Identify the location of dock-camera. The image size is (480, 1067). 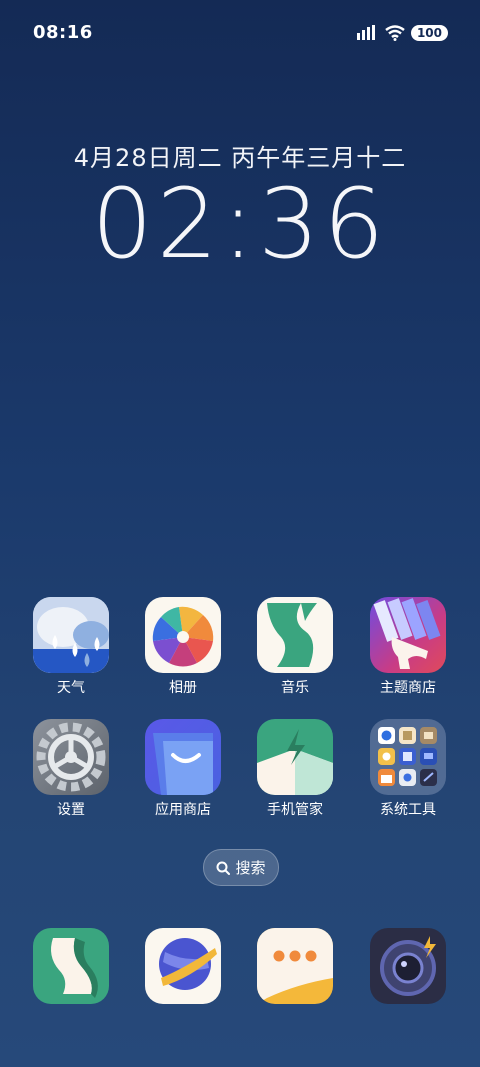
(408, 966).